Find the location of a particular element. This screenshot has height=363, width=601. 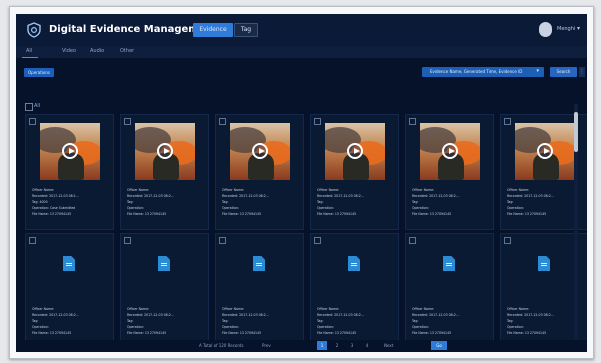

search-button: Search is located at coordinates (563, 72).